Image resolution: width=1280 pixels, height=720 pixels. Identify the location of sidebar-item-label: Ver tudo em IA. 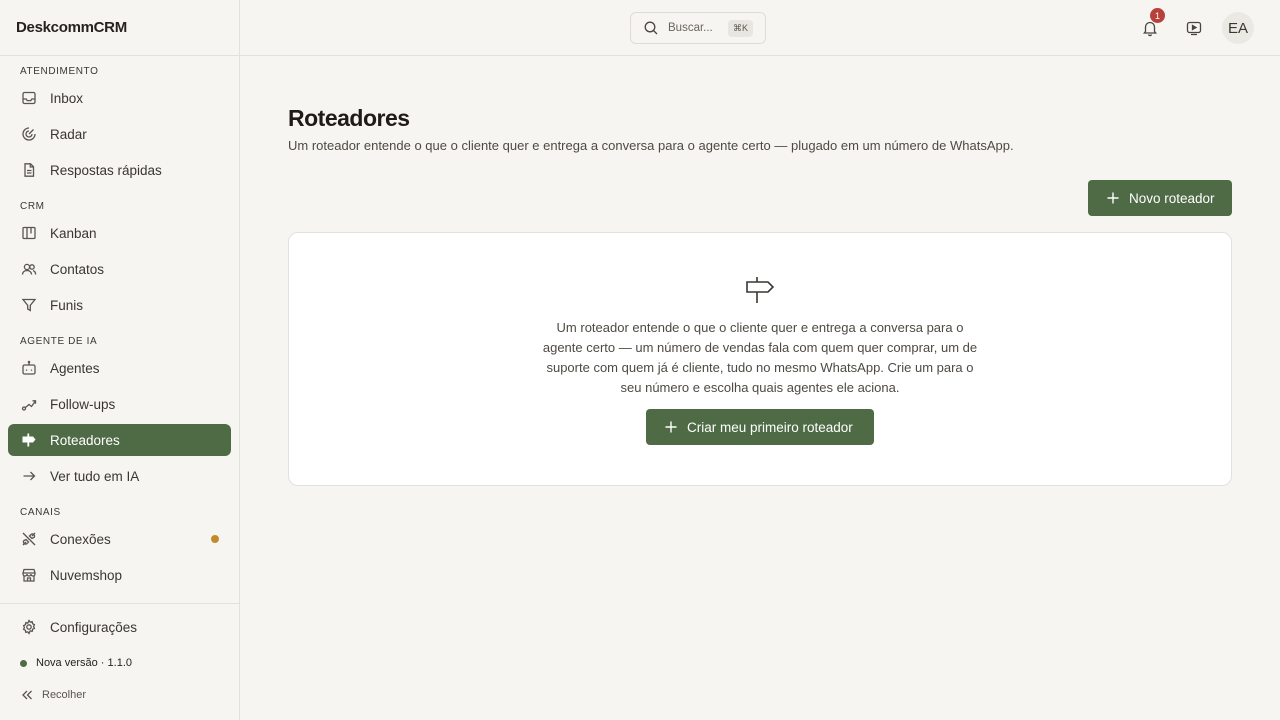
(95, 476).